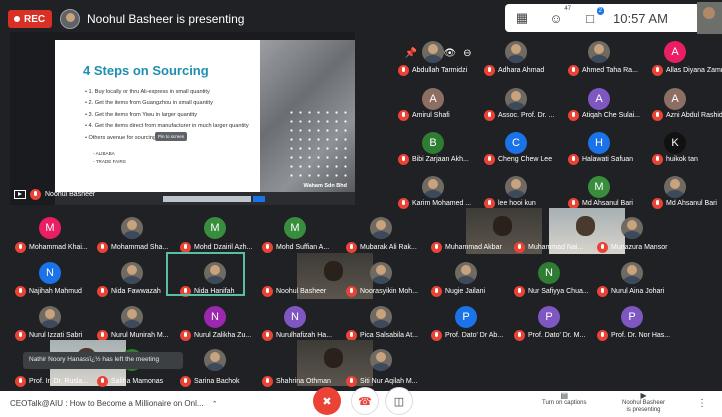  I want to click on participant-name-row: Shahrina Othman, so click(296, 381).